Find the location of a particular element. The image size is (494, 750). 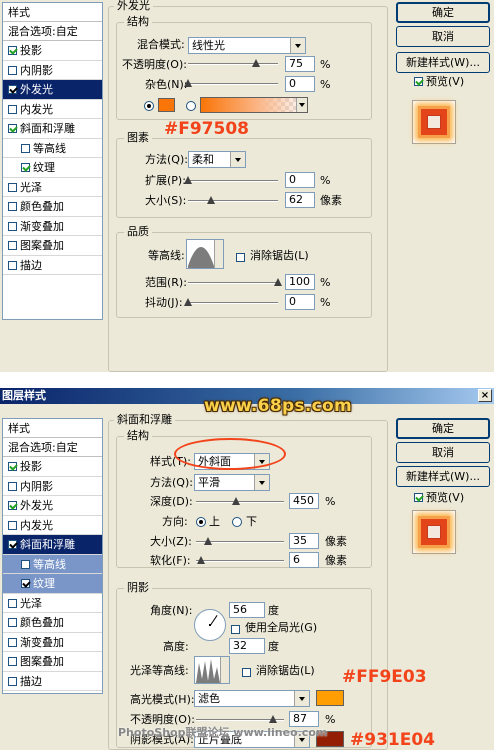

gradient-radio is located at coordinates (191, 106).